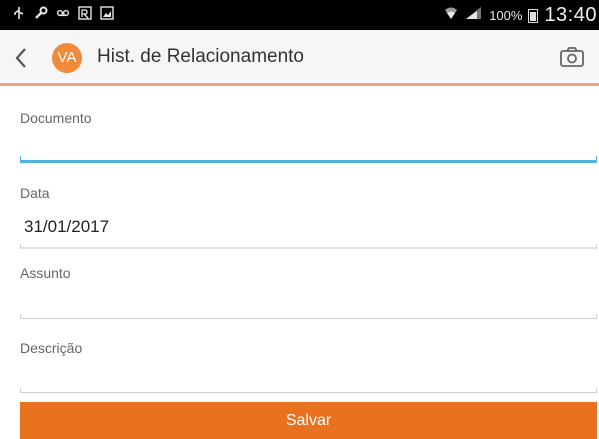 The height and width of the screenshot is (439, 599). What do you see at coordinates (200, 56) in the screenshot?
I see `page-title: Hist. de Relacionamento` at bounding box center [200, 56].